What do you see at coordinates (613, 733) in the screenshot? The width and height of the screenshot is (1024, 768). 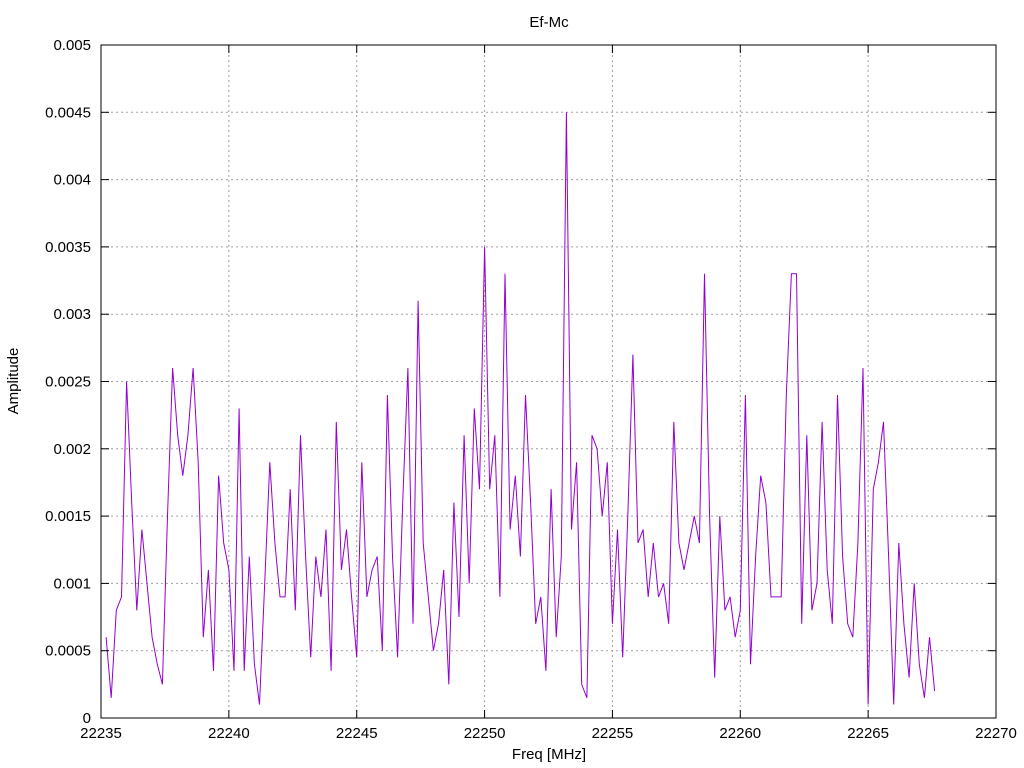 I see `x-tick-label: 22255` at bounding box center [613, 733].